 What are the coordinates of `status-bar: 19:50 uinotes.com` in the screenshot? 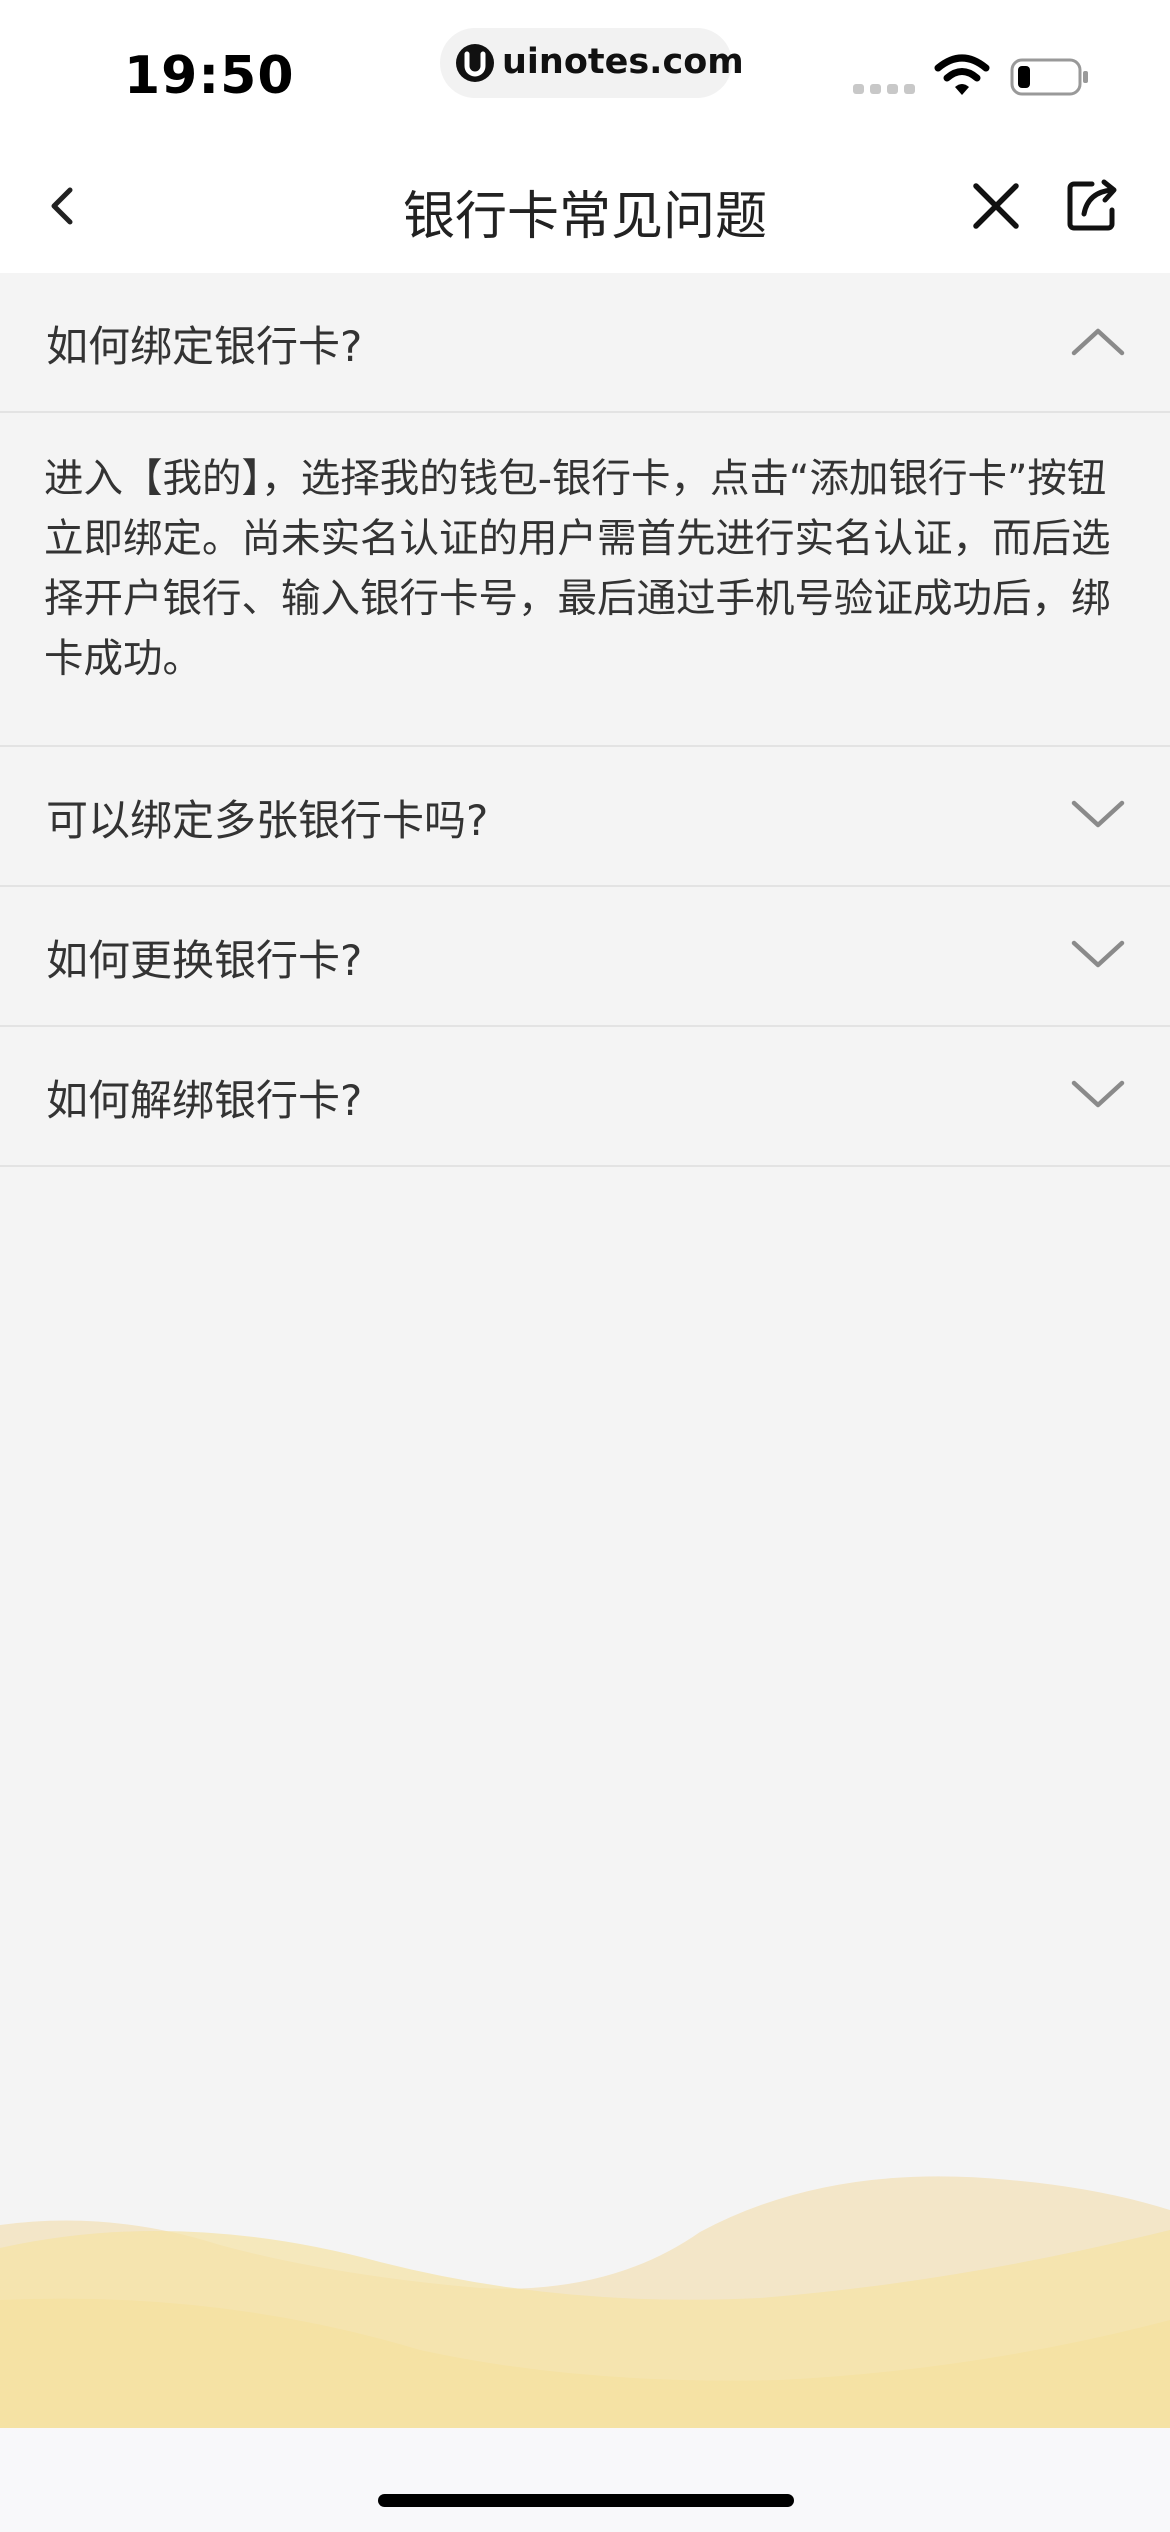 It's located at (585, 70).